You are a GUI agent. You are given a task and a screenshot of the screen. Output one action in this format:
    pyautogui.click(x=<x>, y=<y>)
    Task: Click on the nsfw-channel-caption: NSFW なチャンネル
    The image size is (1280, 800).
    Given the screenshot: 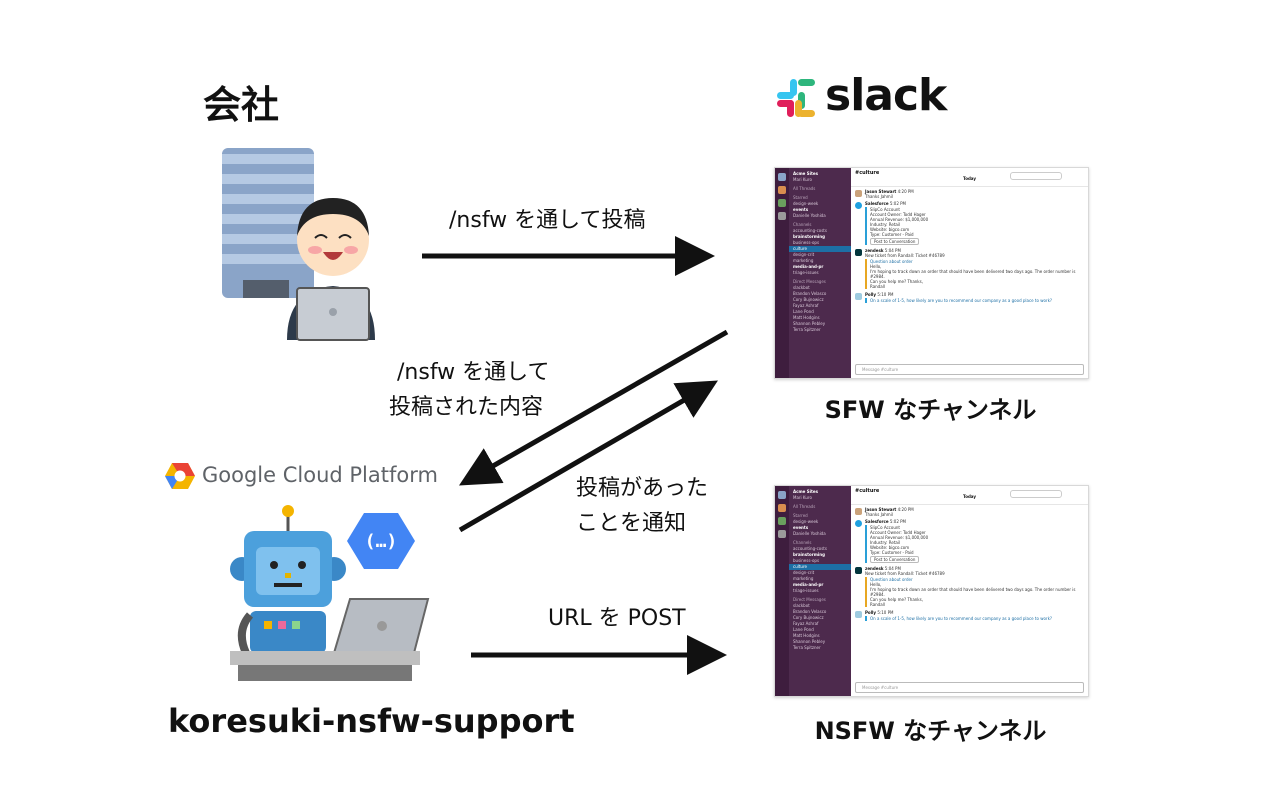 What is the action you would take?
    pyautogui.click(x=930, y=731)
    